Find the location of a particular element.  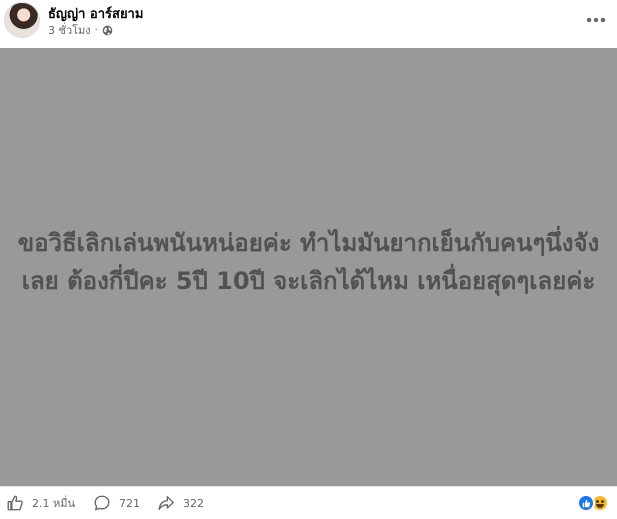

post-meta: 3 ชั่วโมง · is located at coordinates (80, 30).